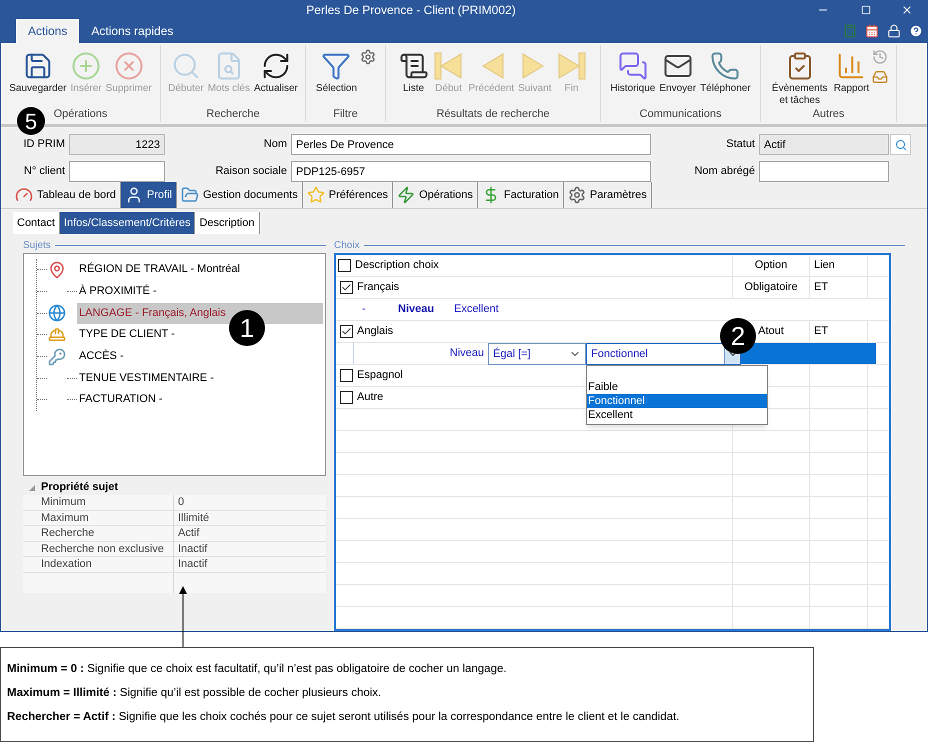 Image resolution: width=928 pixels, height=742 pixels. Describe the element at coordinates (824, 144) in the screenshot. I see `text-field: Actif` at that location.